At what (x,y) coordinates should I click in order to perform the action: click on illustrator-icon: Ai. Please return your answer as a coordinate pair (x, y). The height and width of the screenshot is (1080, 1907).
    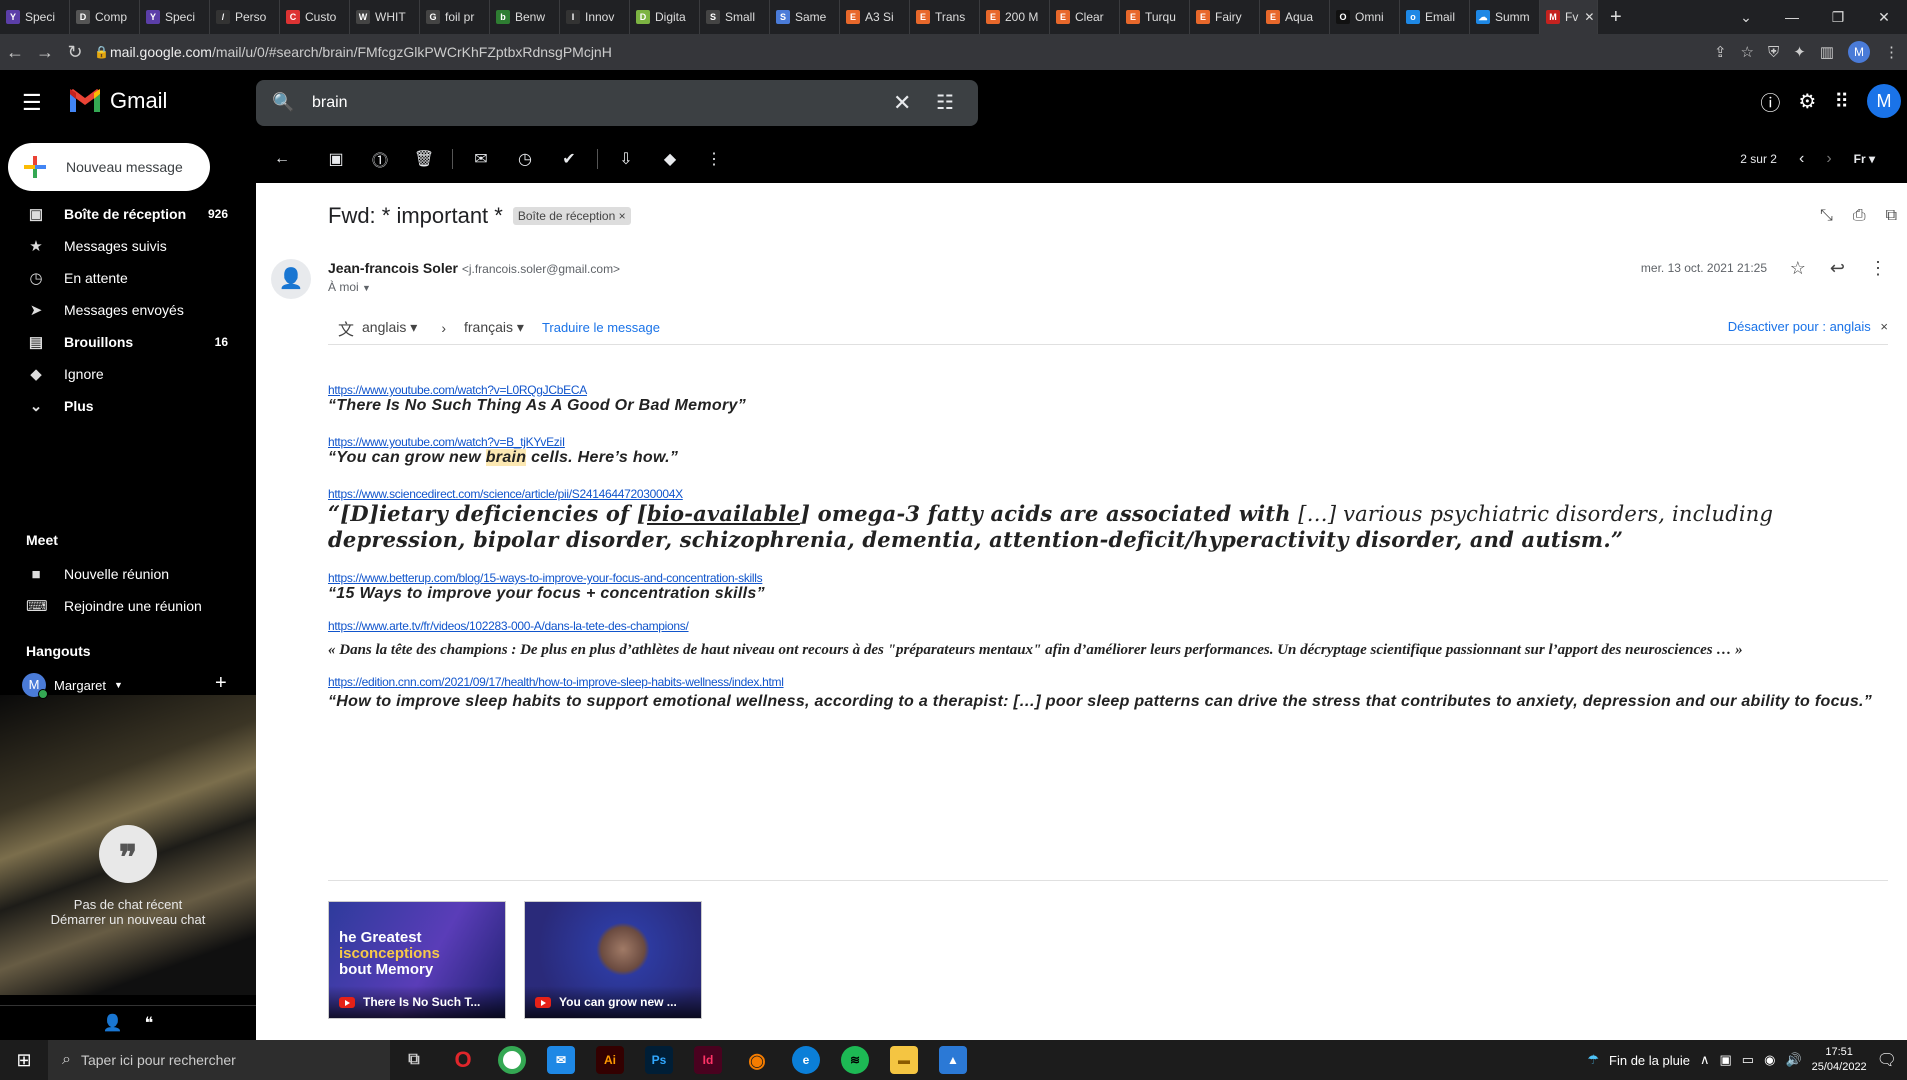
    Looking at the image, I should click on (610, 1060).